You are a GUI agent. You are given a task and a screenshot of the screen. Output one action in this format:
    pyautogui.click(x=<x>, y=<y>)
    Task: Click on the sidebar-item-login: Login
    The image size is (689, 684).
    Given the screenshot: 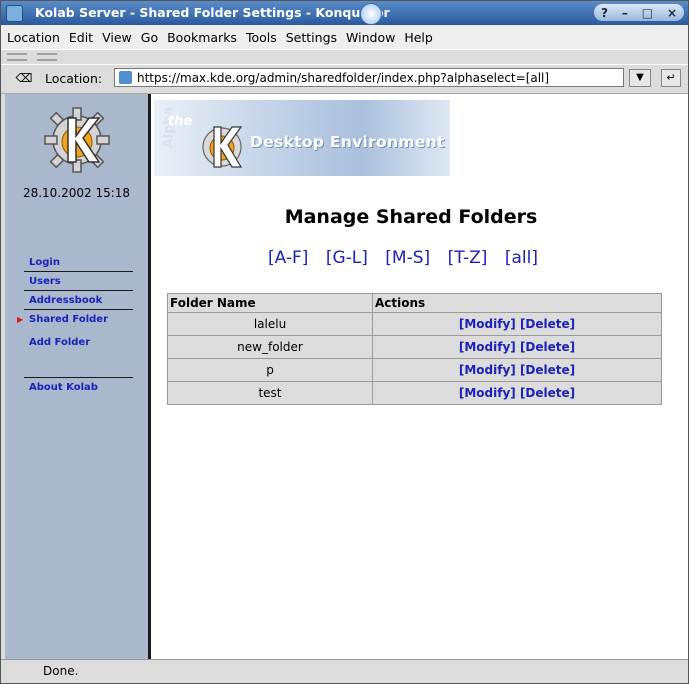 What is the action you would take?
    pyautogui.click(x=81, y=262)
    